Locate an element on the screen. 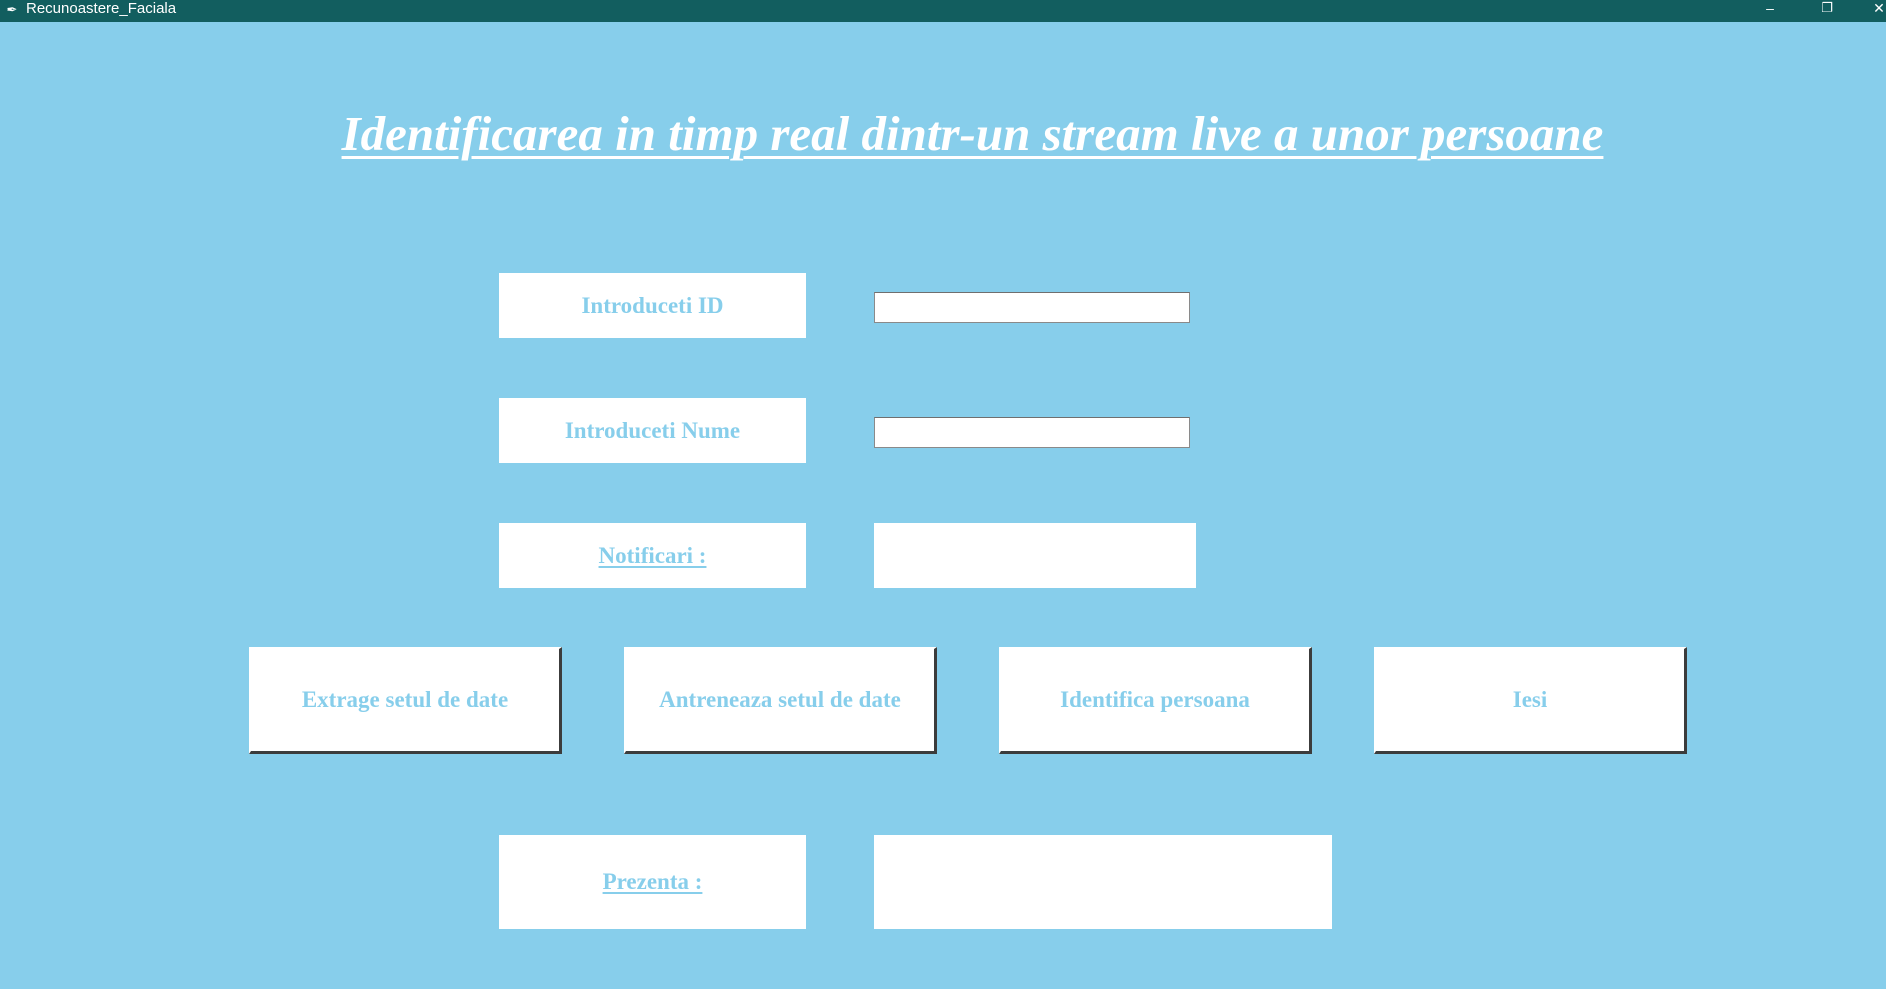 The image size is (1886, 989). window-title: Recunoastere_Faciala is located at coordinates (101, 8).